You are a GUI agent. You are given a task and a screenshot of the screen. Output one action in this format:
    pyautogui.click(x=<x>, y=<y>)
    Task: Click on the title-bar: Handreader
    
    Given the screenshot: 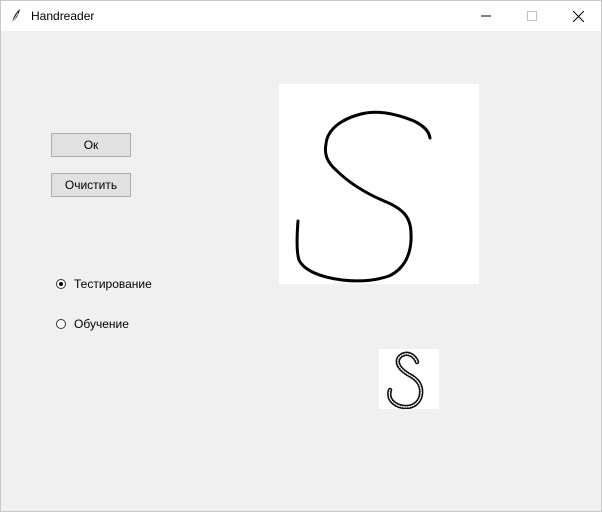 What is the action you would take?
    pyautogui.click(x=301, y=16)
    